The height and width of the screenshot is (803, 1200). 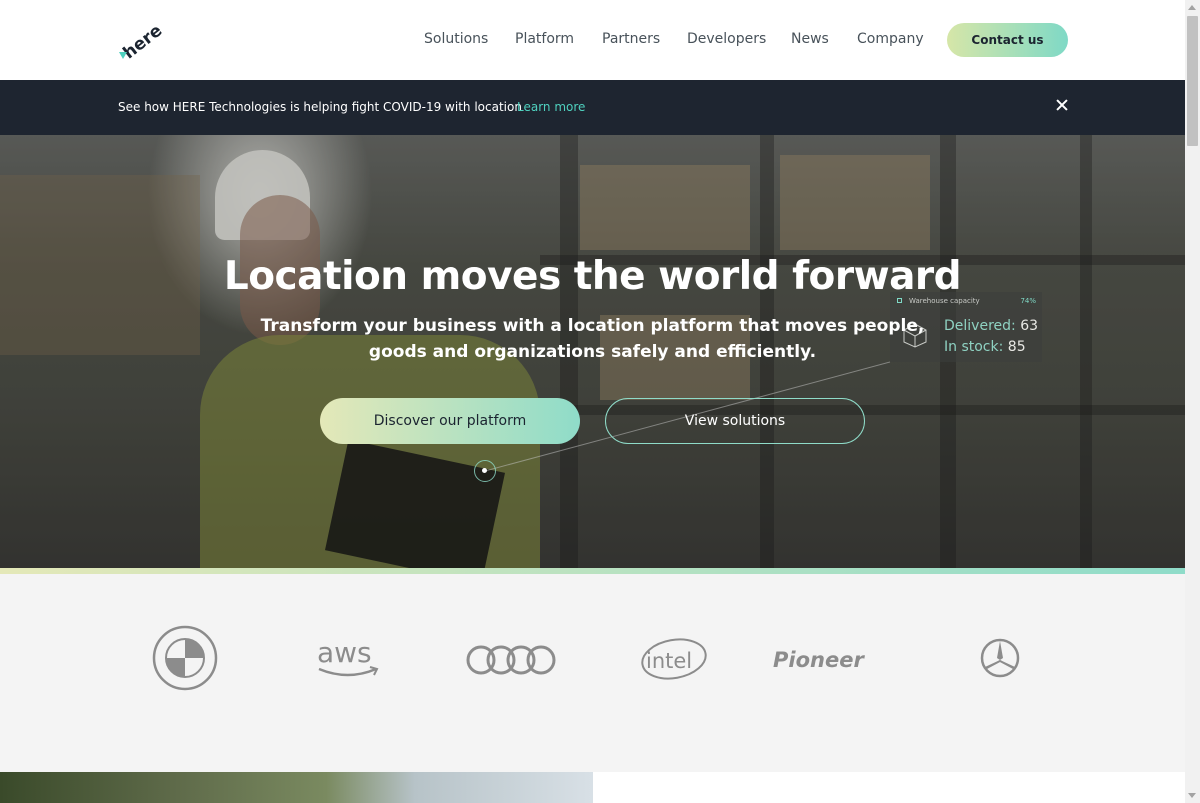 What do you see at coordinates (1029, 326) in the screenshot?
I see `delivered-value: 63` at bounding box center [1029, 326].